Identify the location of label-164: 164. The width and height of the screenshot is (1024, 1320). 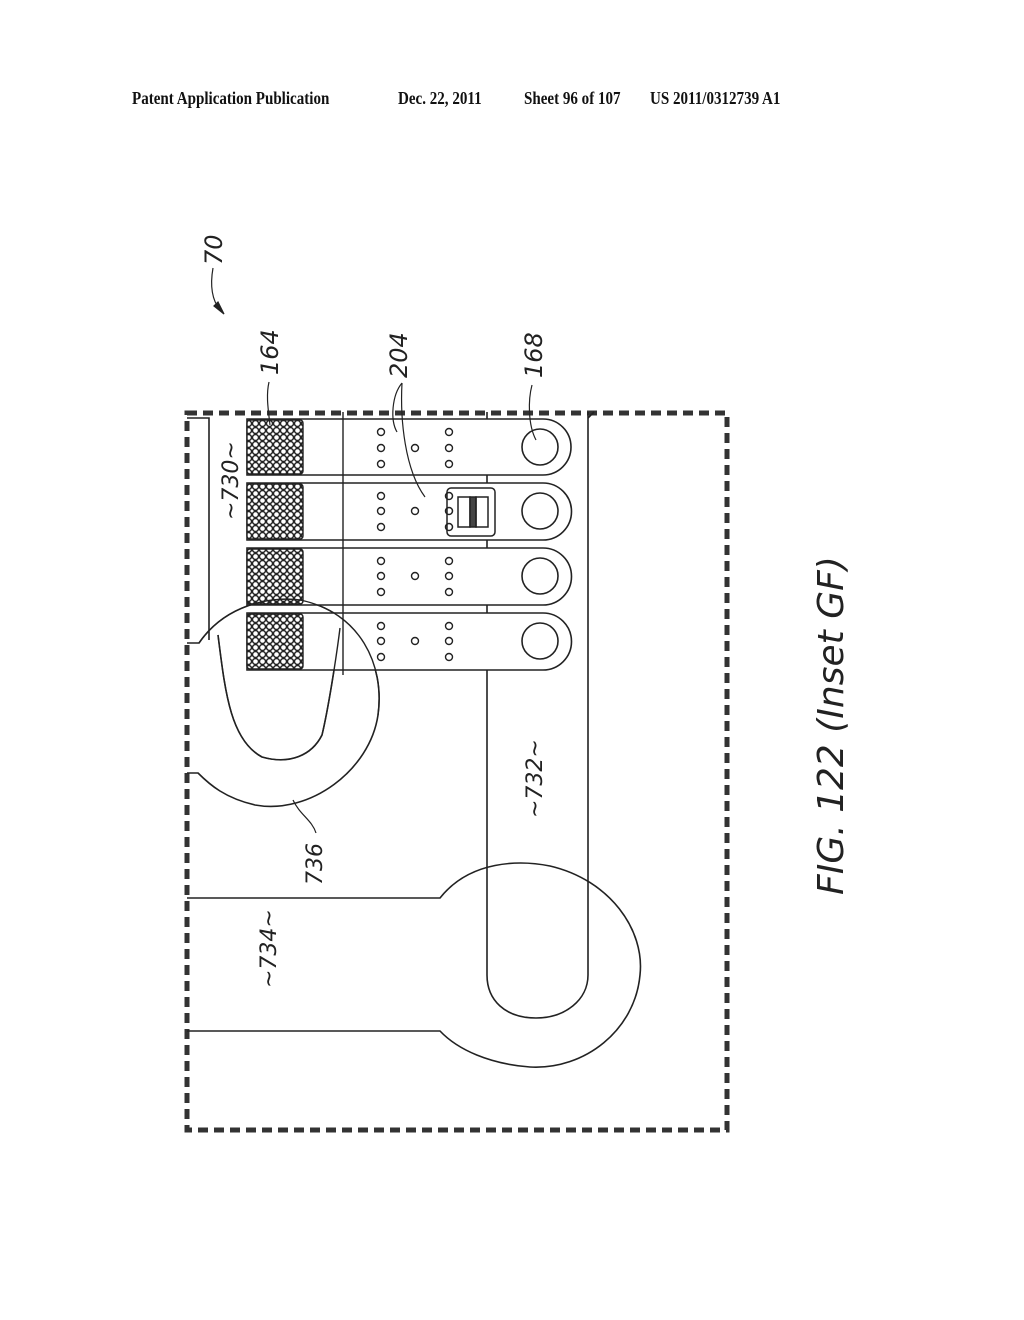
(270, 352).